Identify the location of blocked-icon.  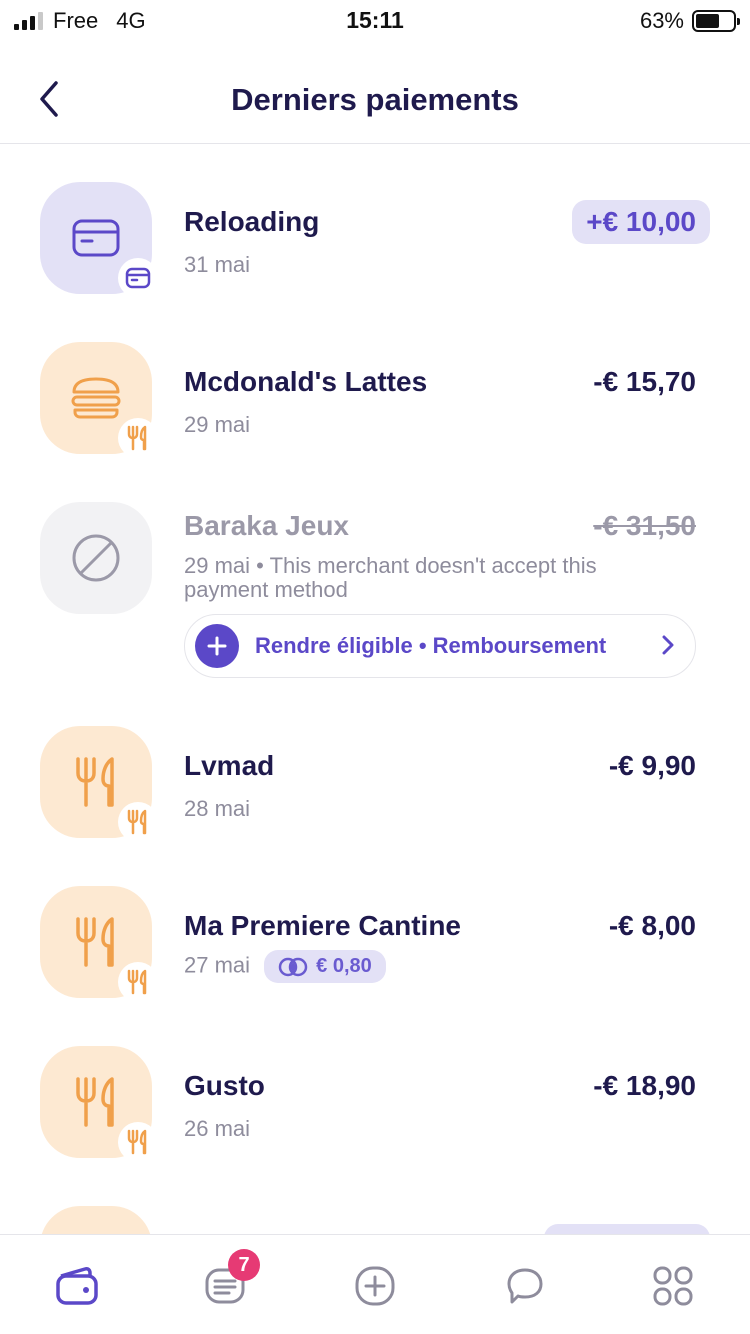
(96, 558).